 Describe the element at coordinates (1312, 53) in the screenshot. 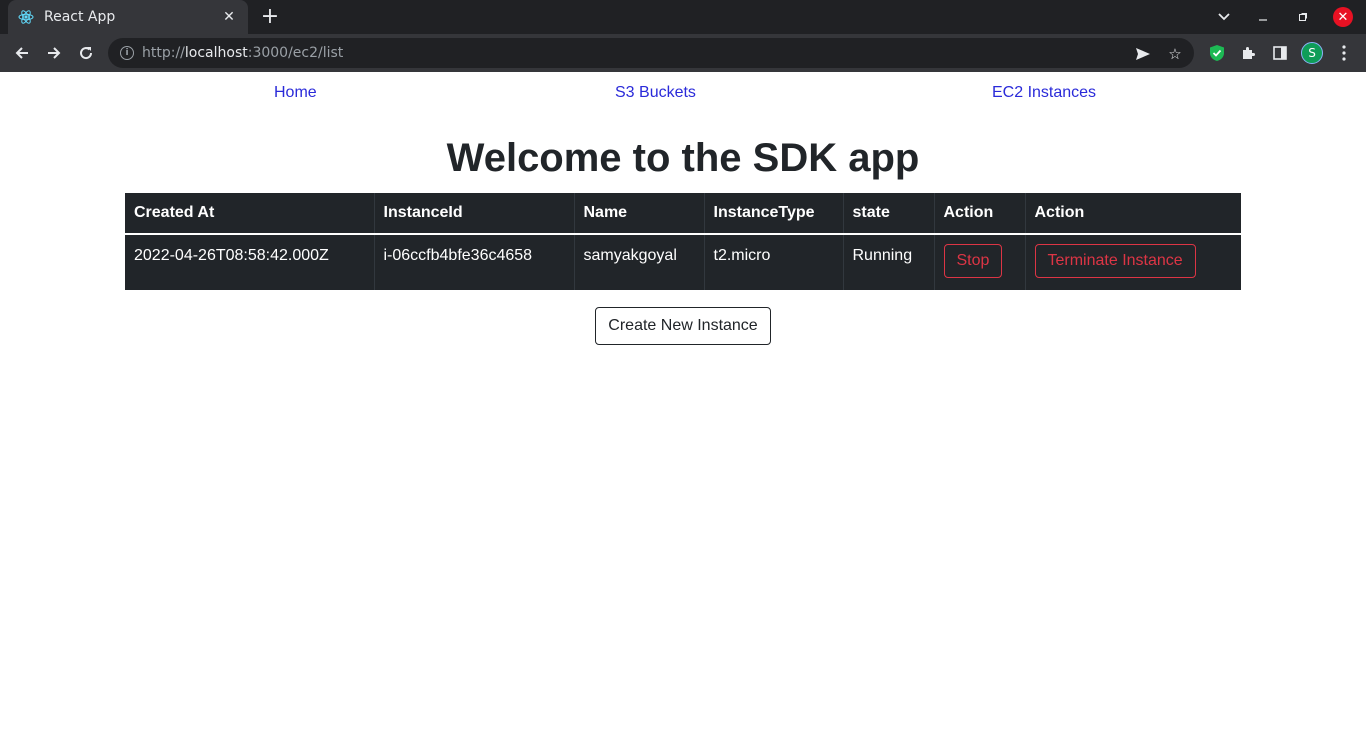

I see `profile-avatar: S` at that location.